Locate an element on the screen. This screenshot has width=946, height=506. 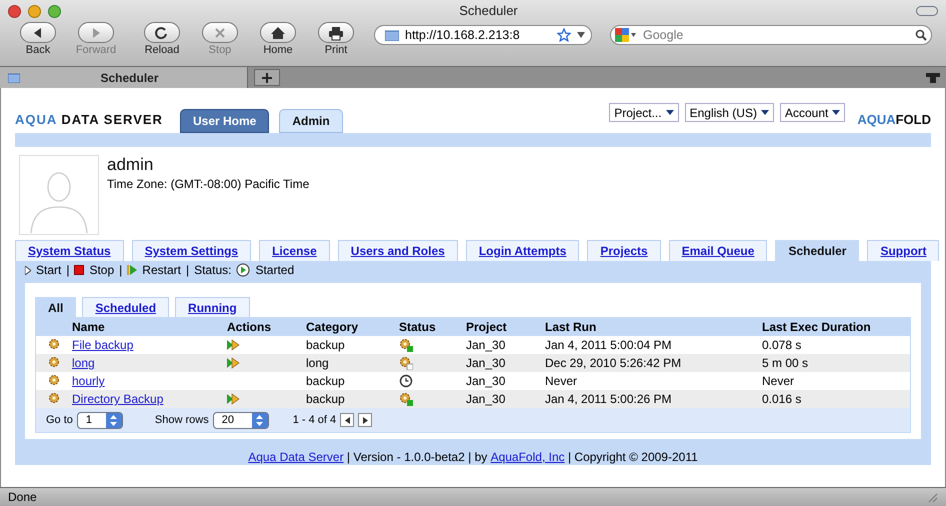
filter-tab: Scheduled is located at coordinates (126, 307).